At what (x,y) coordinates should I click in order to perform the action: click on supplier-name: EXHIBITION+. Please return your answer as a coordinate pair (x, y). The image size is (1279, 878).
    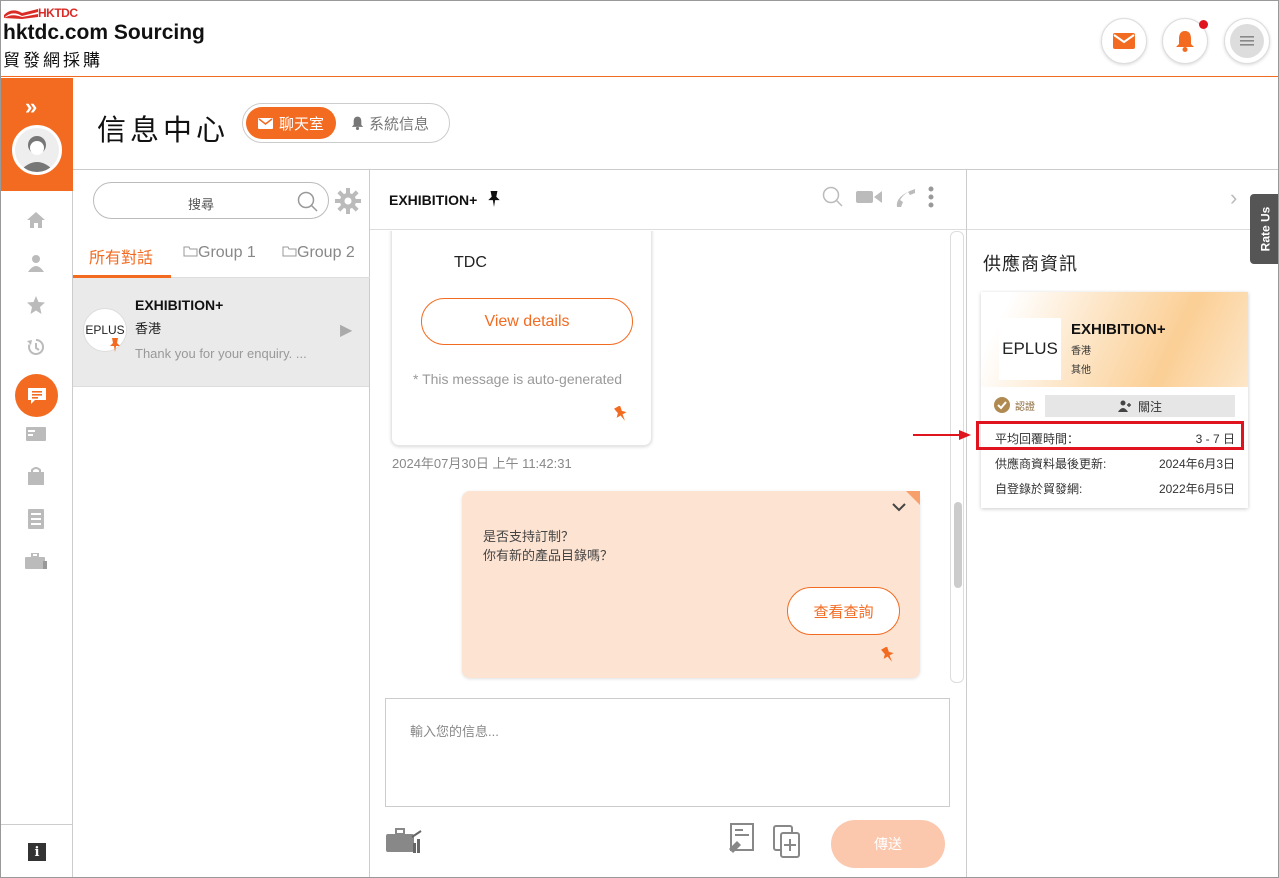
    Looking at the image, I should click on (1118, 329).